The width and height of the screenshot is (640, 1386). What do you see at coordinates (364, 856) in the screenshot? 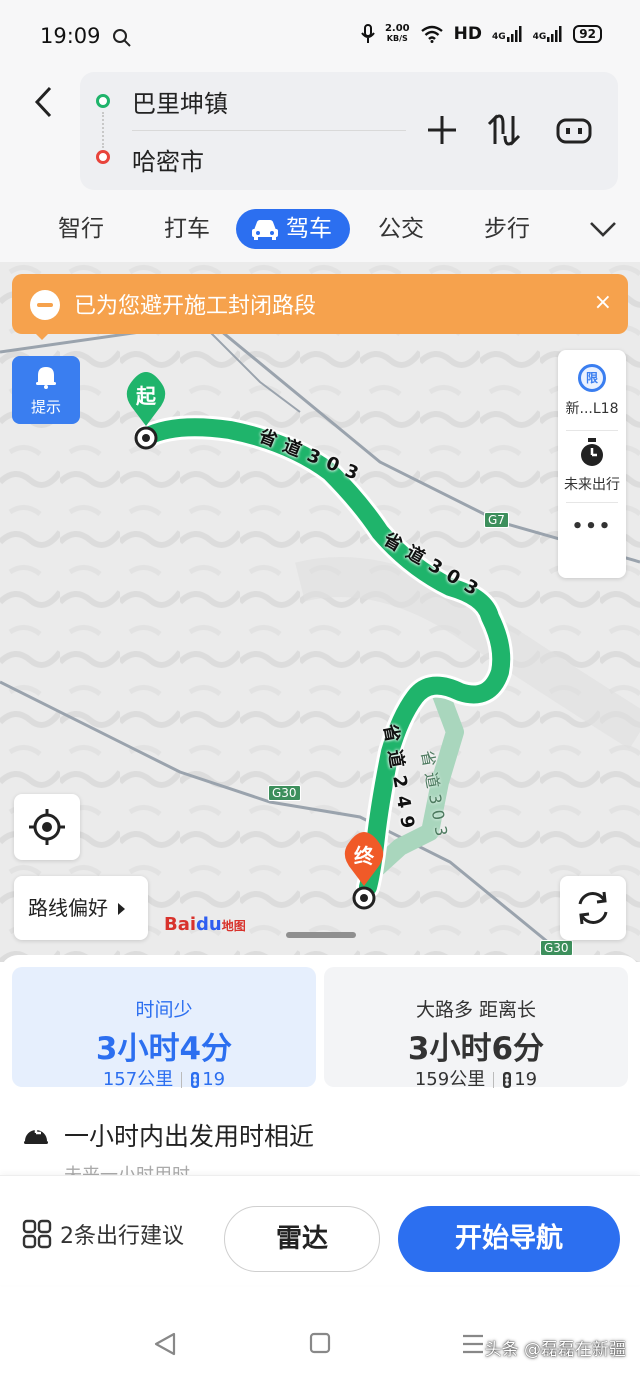
I see `end-pin-label: 终` at bounding box center [364, 856].